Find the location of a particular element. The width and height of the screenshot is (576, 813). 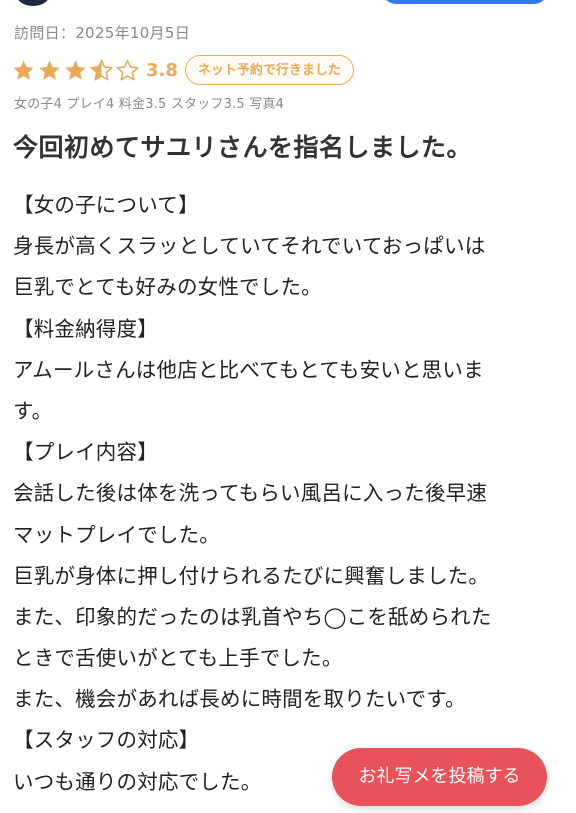

star-half-icon is located at coordinates (101, 69).